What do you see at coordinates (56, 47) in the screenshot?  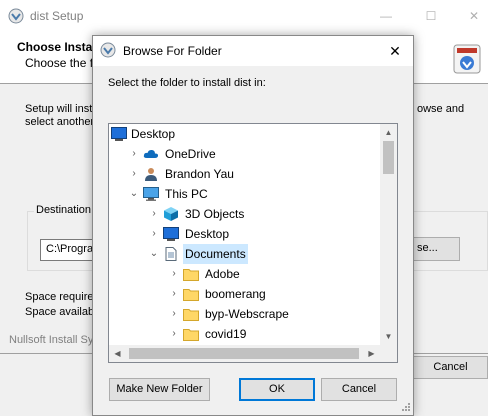 I see `installer-heading: Choose Instal` at bounding box center [56, 47].